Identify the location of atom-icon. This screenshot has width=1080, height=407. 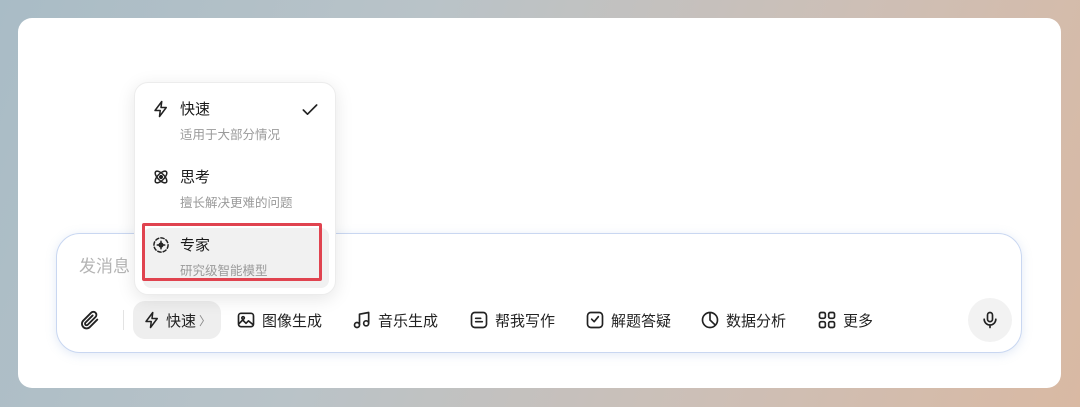
(161, 177).